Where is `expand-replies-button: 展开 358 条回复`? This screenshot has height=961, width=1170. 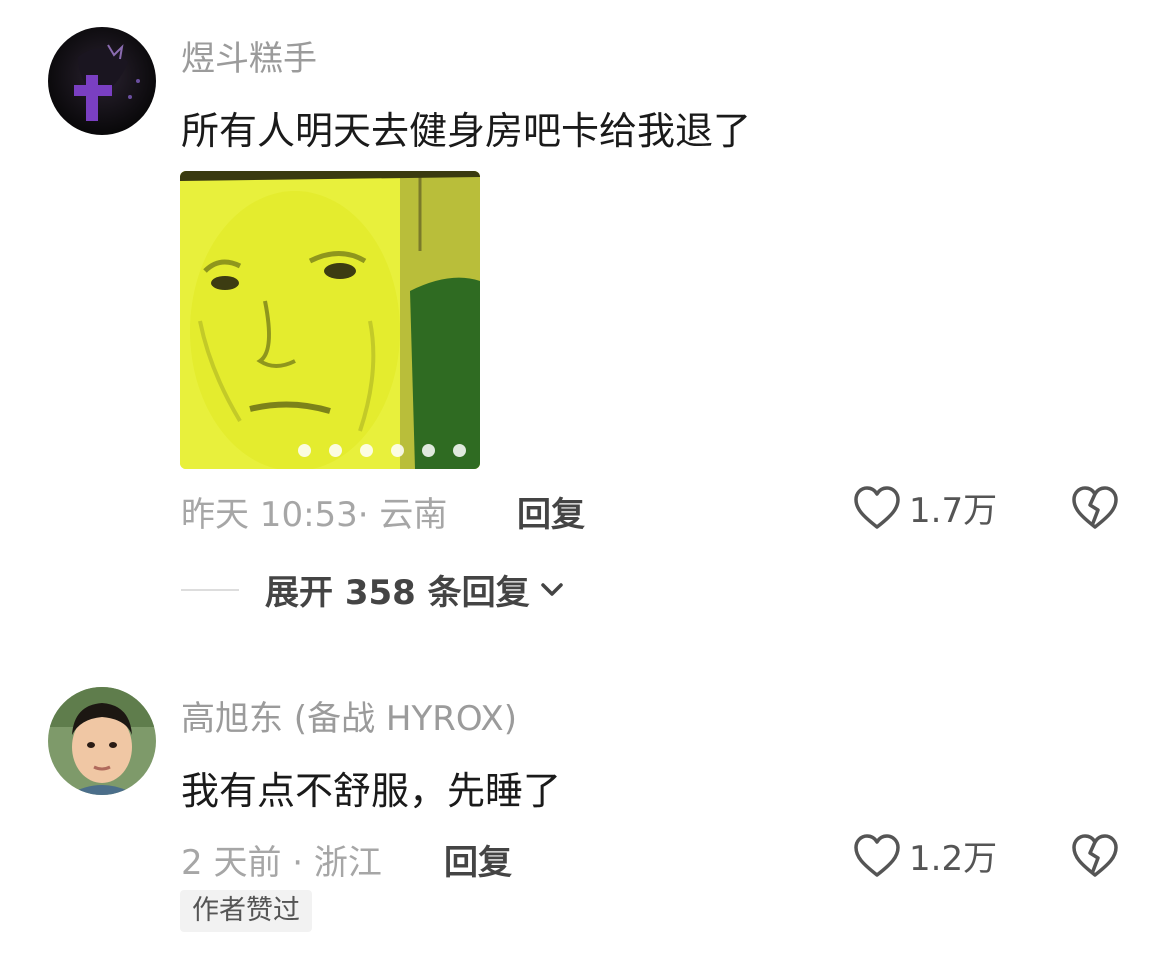
expand-replies-button: 展开 358 条回复 is located at coordinates (373, 589).